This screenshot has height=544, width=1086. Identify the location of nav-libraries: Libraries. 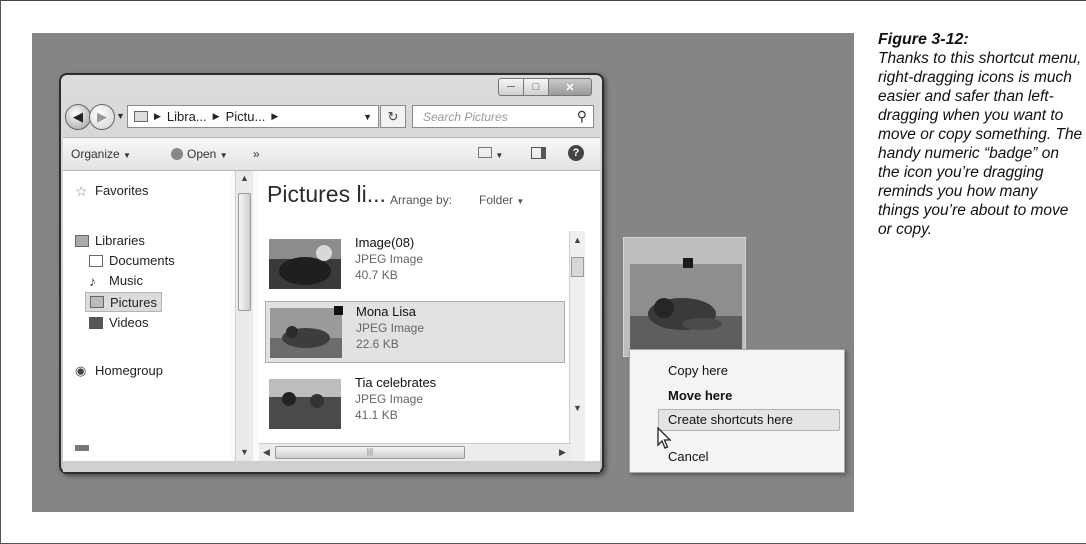
(110, 240).